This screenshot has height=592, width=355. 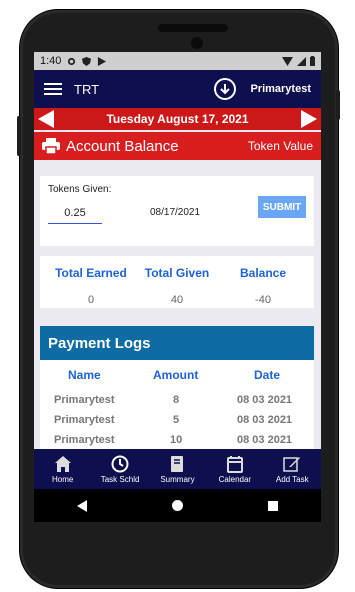 What do you see at coordinates (309, 119) in the screenshot?
I see `next-date-arrow` at bounding box center [309, 119].